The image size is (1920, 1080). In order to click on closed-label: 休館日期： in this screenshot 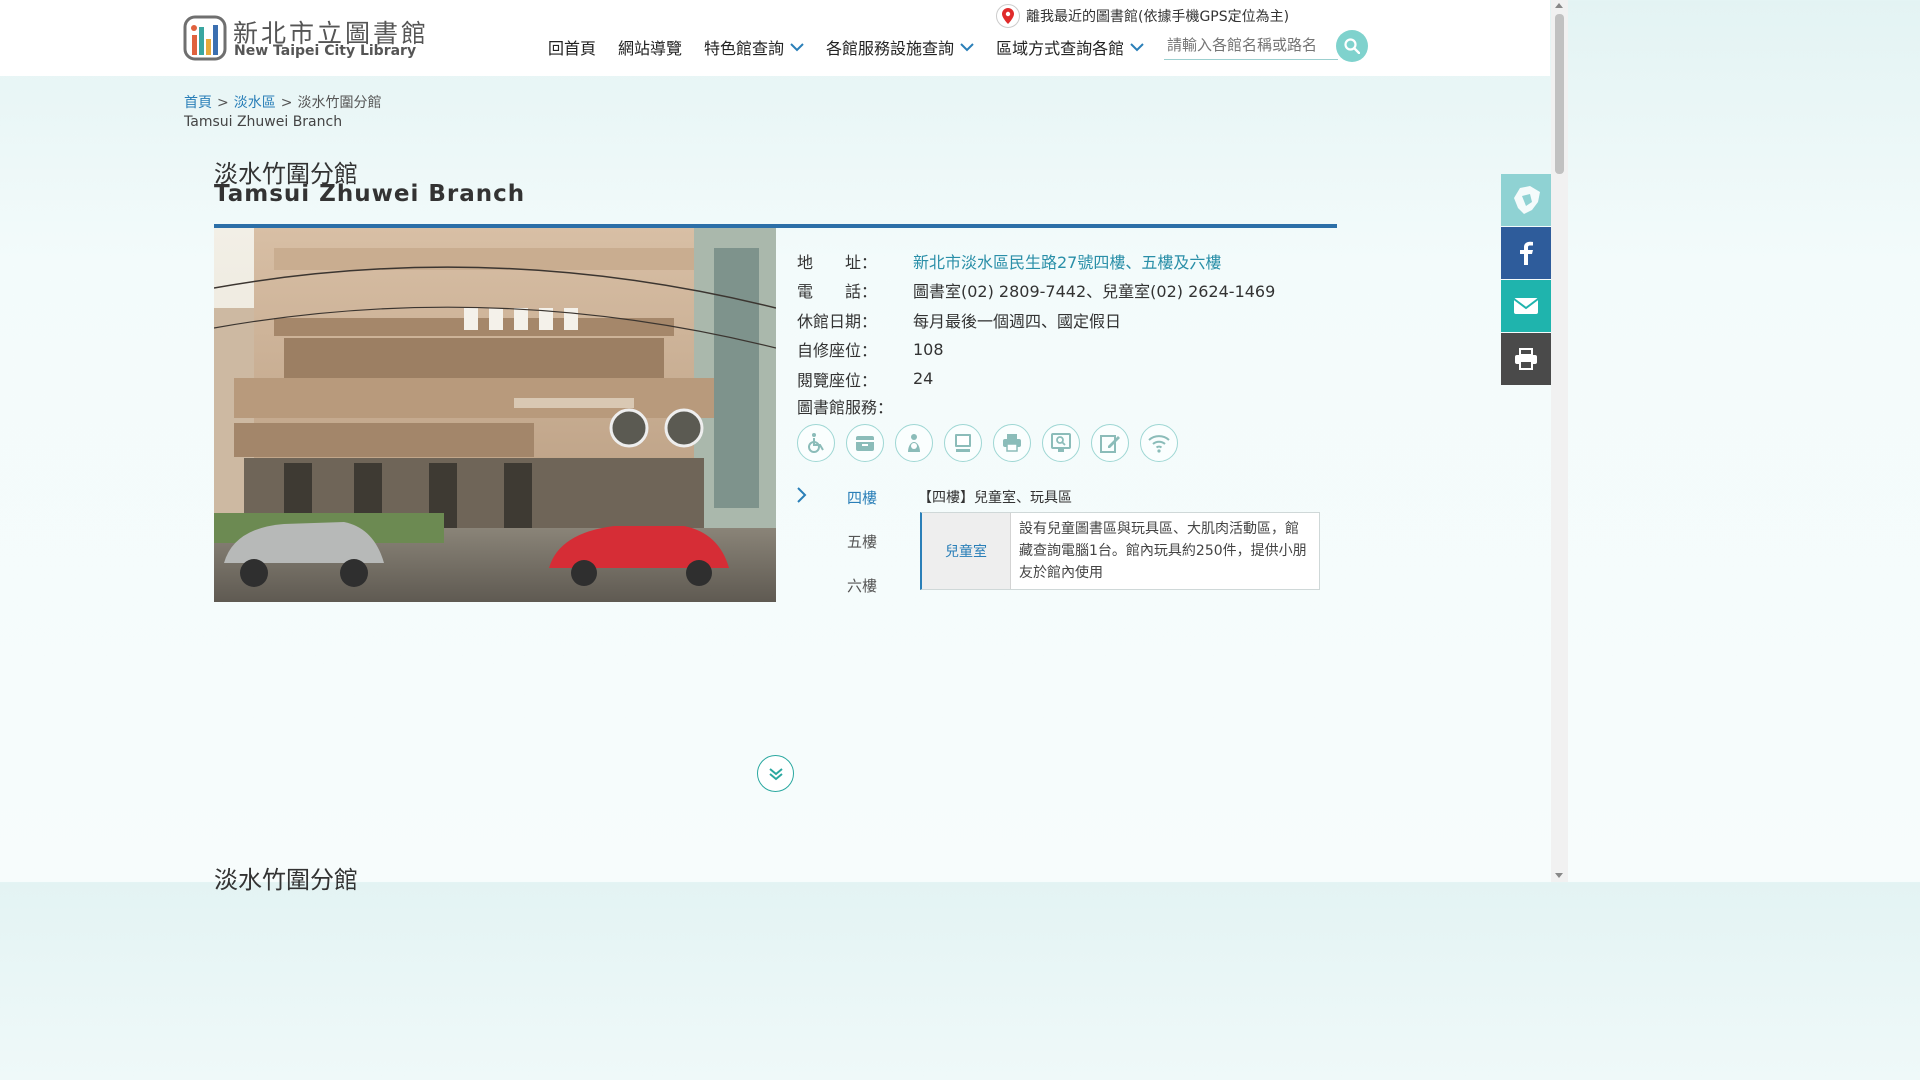, I will do `click(837, 321)`.